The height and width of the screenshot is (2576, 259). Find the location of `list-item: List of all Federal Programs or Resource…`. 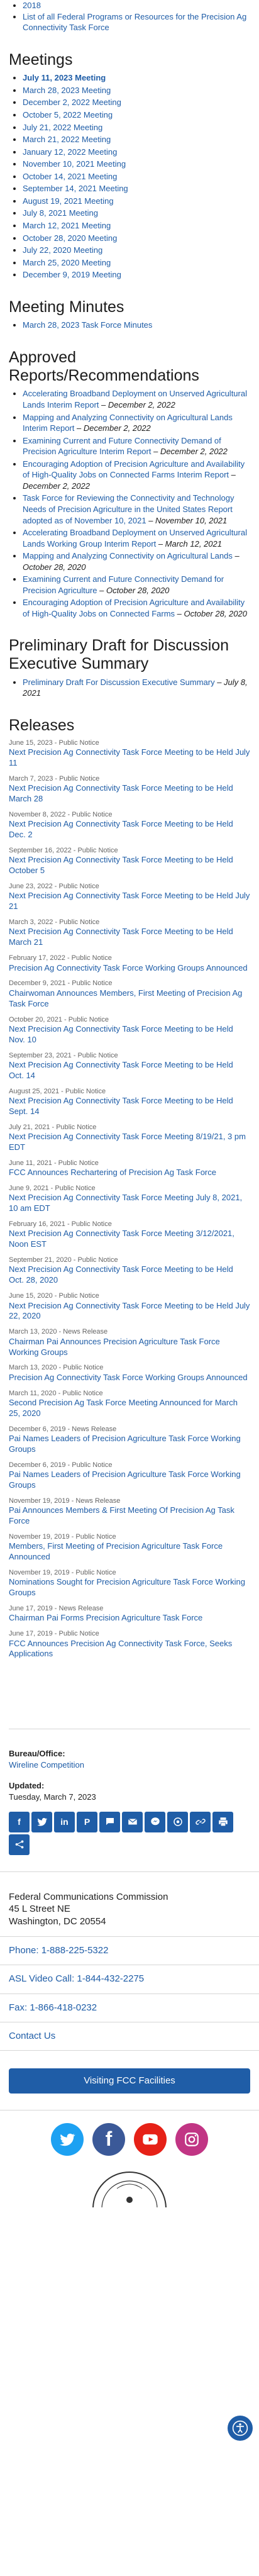

list-item: List of all Federal Programs or Resource… is located at coordinates (136, 22).